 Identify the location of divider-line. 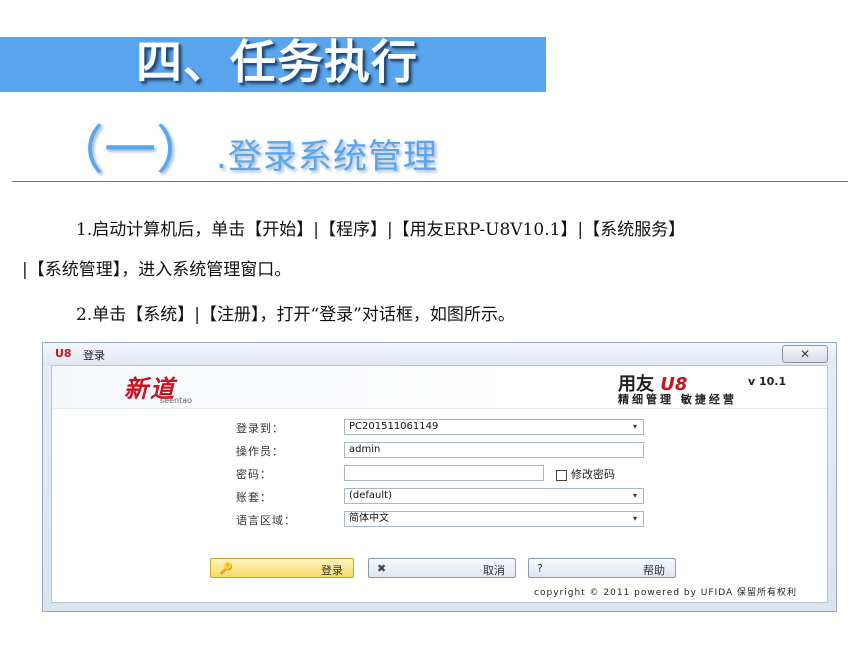
(430, 181).